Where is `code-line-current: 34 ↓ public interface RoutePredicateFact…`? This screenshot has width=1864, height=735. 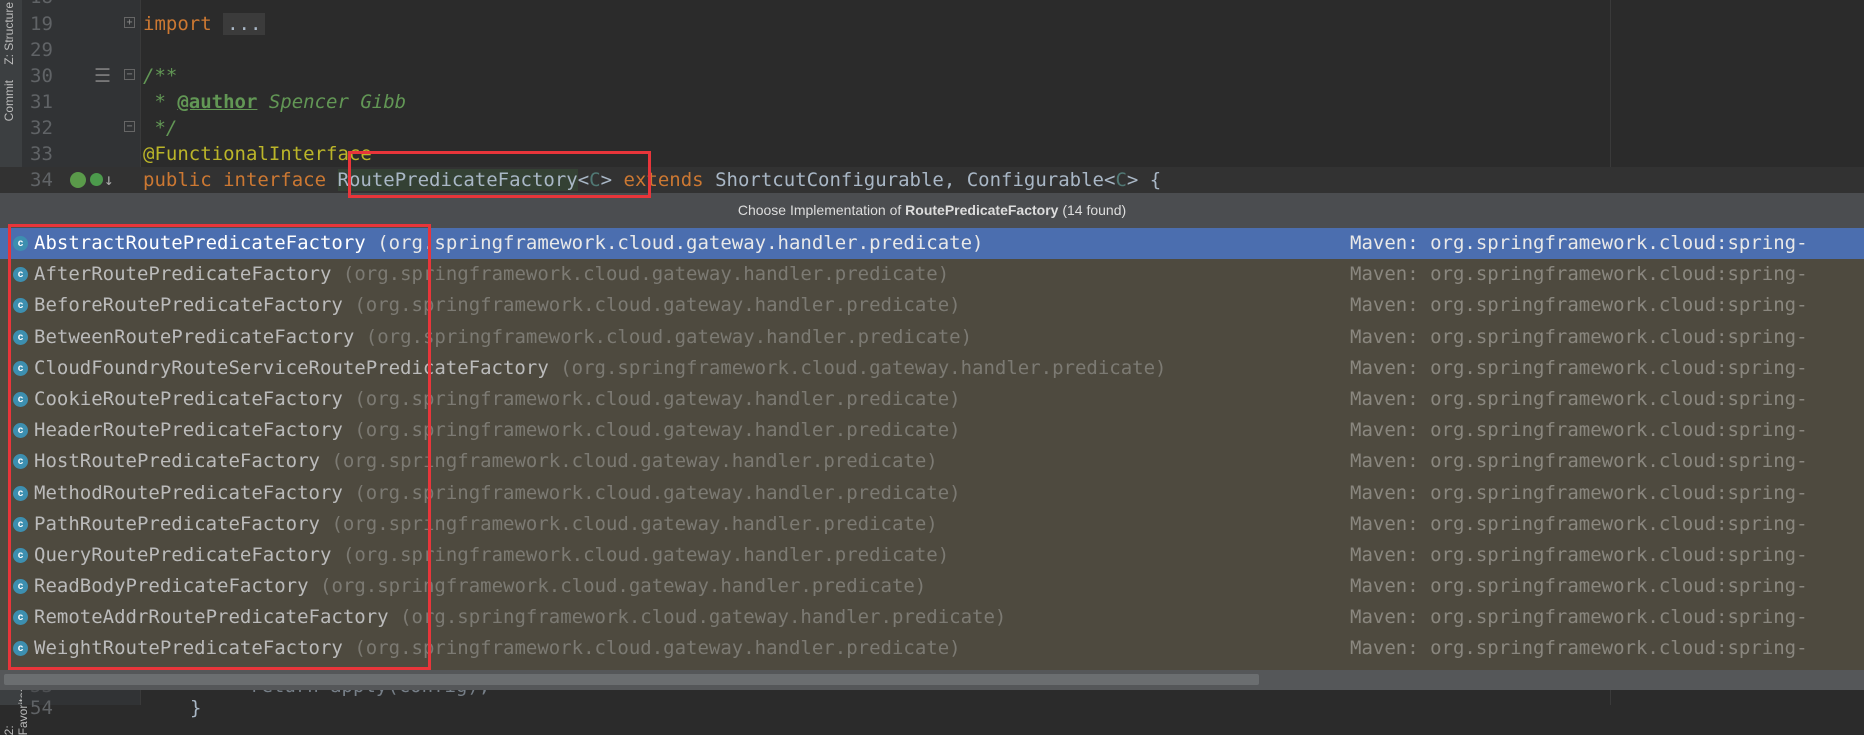 code-line-current: 34 ↓ public interface RoutePredicateFact… is located at coordinates (932, 180).